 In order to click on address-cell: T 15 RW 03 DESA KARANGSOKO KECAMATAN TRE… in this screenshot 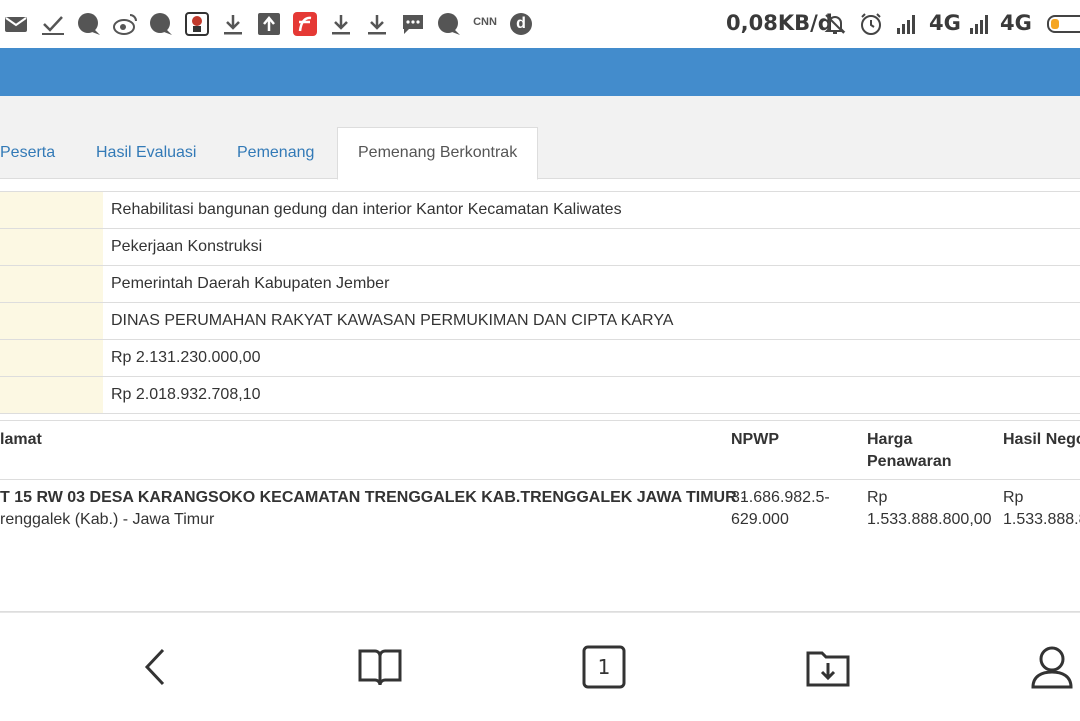, I will do `click(373, 508)`.